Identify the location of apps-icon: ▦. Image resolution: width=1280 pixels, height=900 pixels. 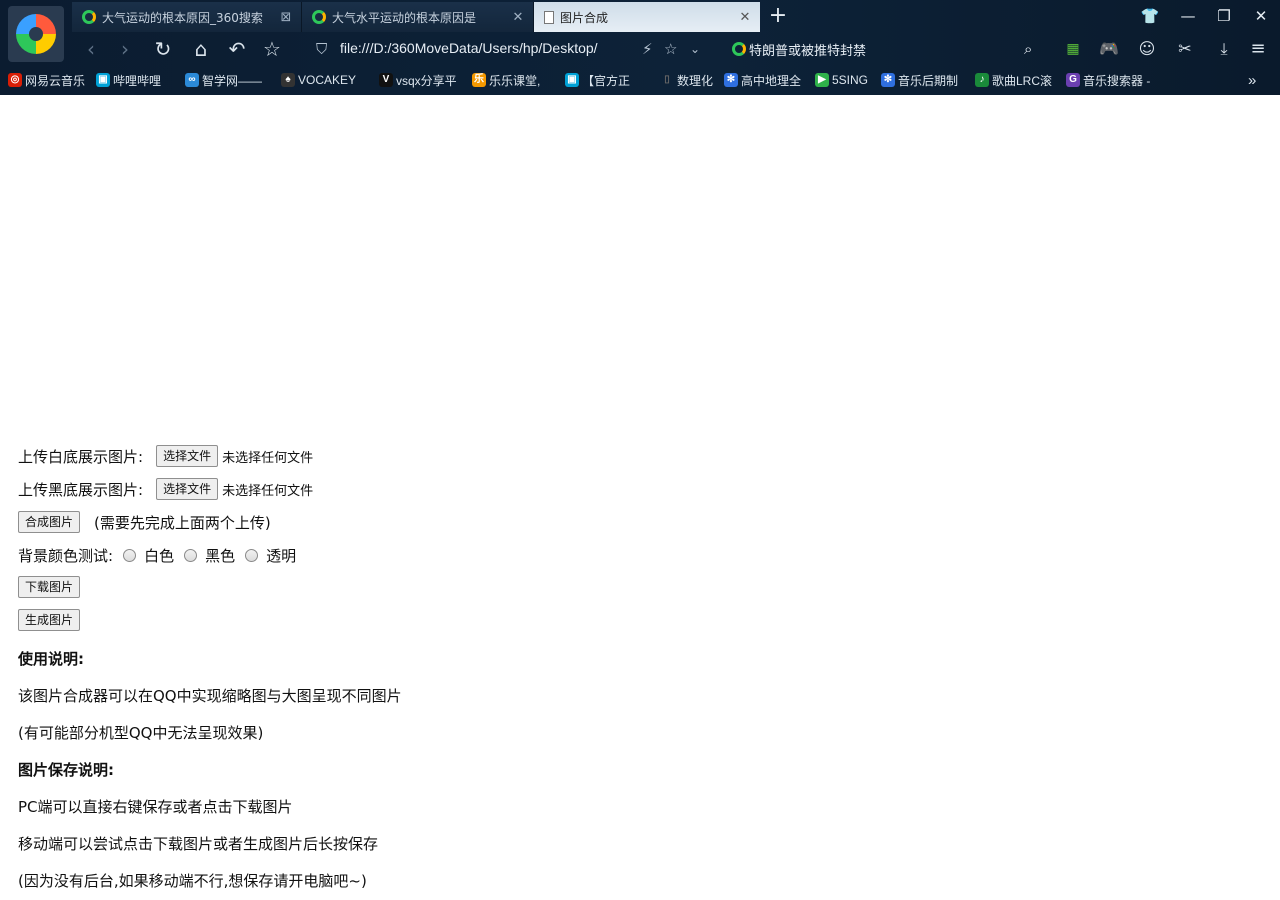
(1073, 49).